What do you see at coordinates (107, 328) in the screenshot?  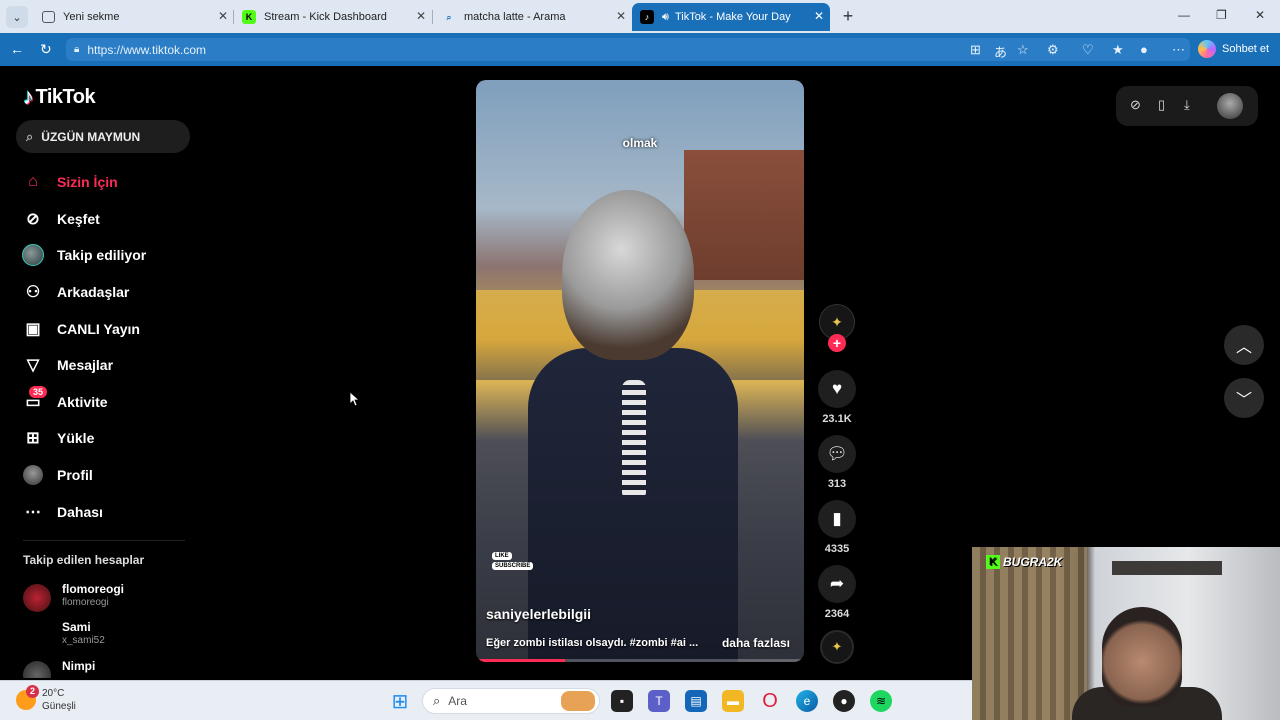 I see `sidebar-item-live: ▣ CANLI Yayın` at bounding box center [107, 328].